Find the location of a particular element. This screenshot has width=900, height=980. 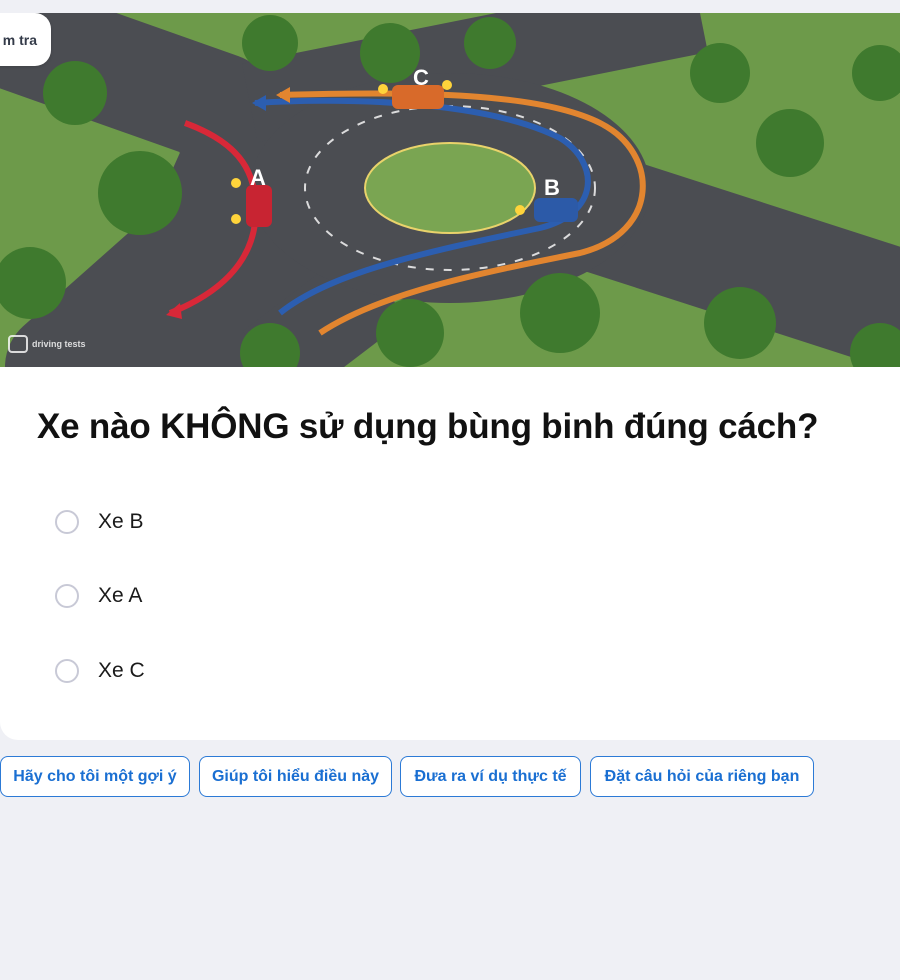

answer-option-2: Xe A is located at coordinates (98, 596).